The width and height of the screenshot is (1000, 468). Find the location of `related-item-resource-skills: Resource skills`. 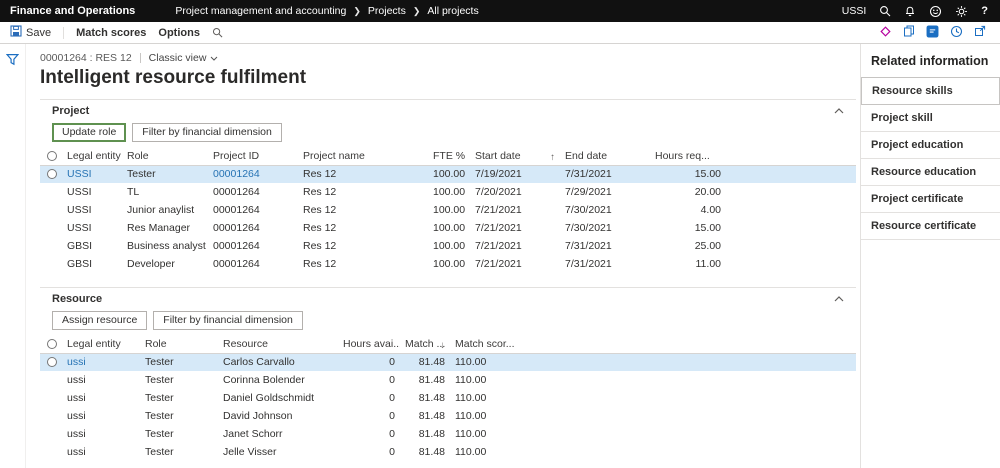

related-item-resource-skills: Resource skills is located at coordinates (930, 91).